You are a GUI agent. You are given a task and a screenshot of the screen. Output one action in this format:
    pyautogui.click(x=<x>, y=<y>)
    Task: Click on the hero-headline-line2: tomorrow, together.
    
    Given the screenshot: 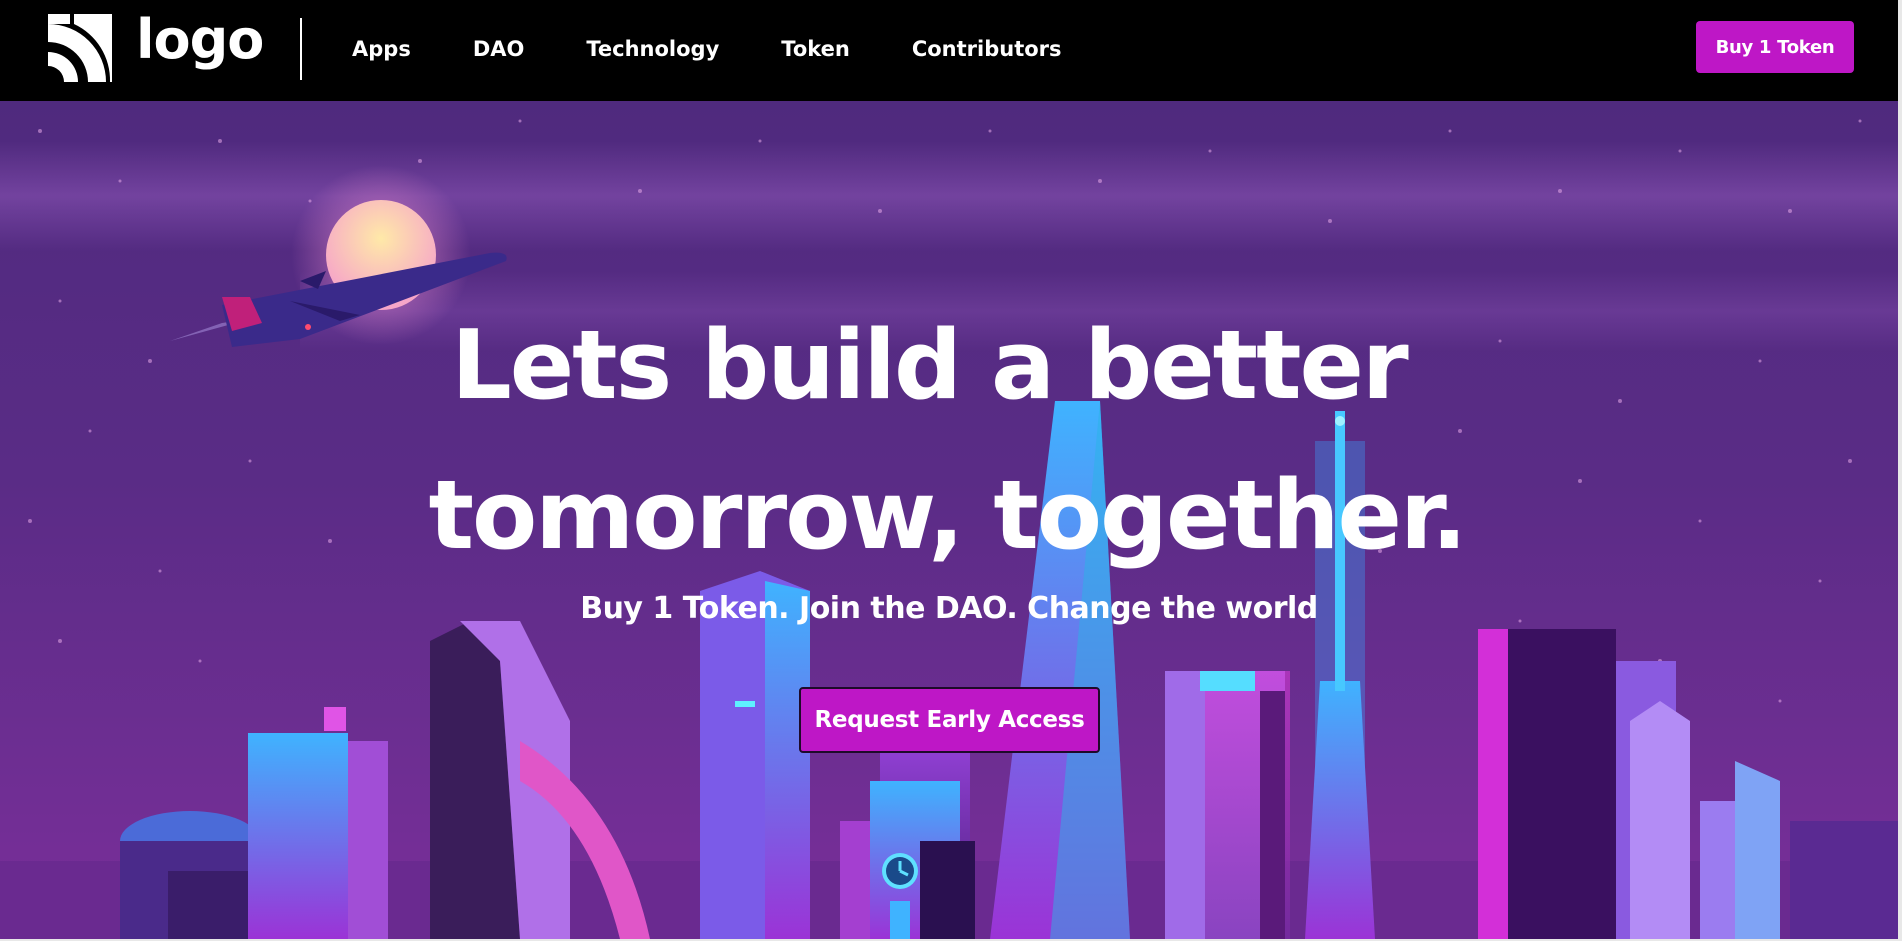 What is the action you would take?
    pyautogui.click(x=948, y=516)
    